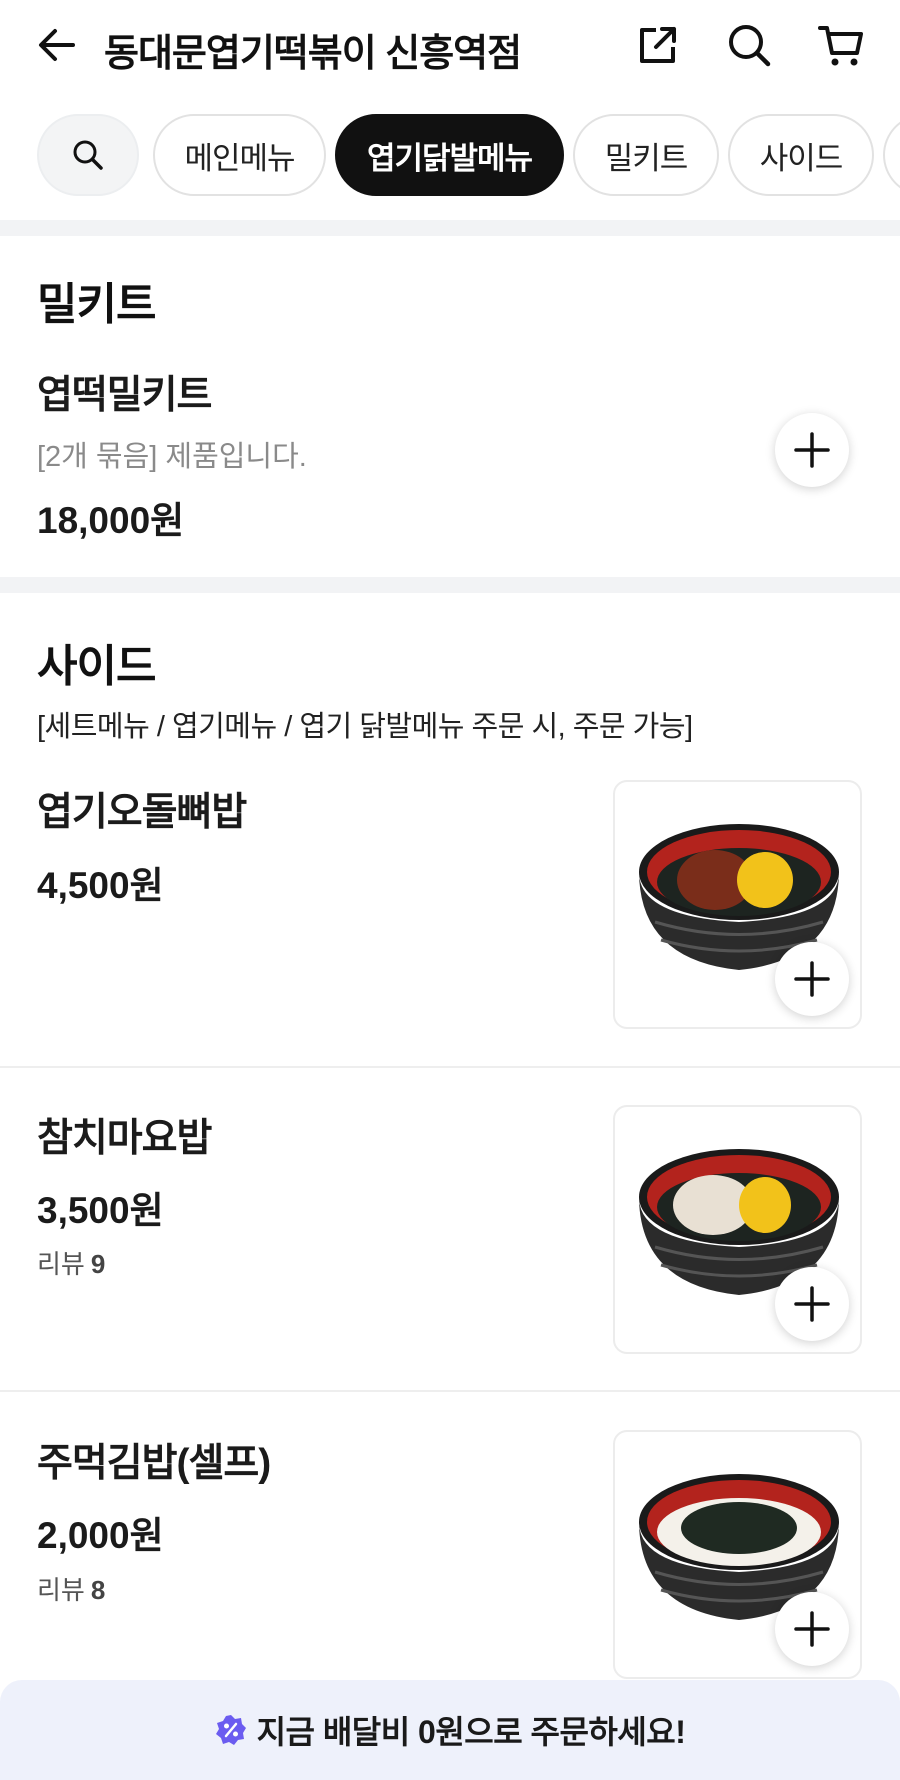 This screenshot has width=900, height=1780. What do you see at coordinates (111, 520) in the screenshot?
I see `menu-item-price: 18,000원` at bounding box center [111, 520].